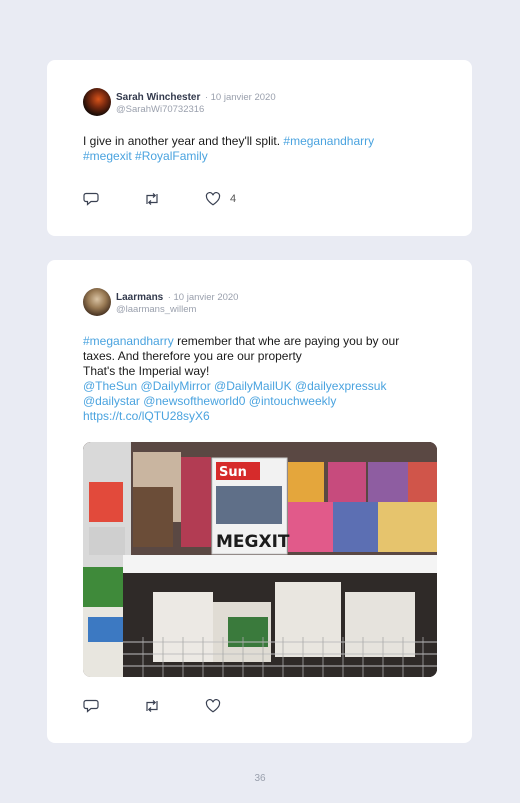  What do you see at coordinates (181, 199) in the screenshot?
I see `tweet-actions: 4` at bounding box center [181, 199].